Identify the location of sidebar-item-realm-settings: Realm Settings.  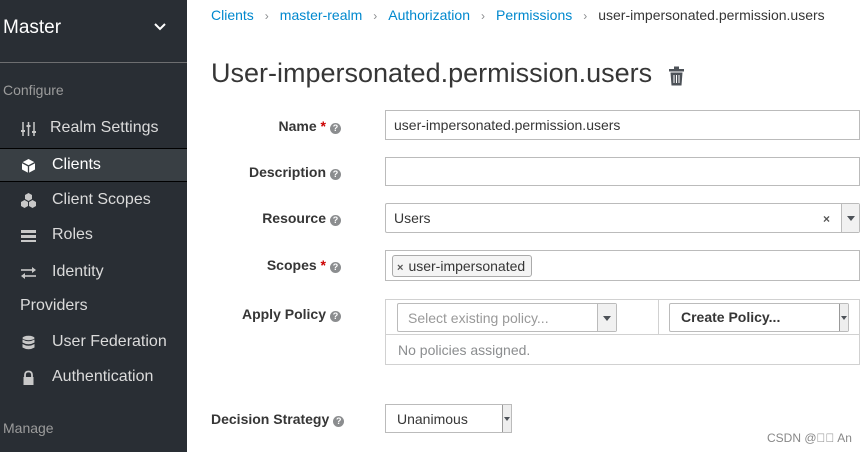
(93, 129).